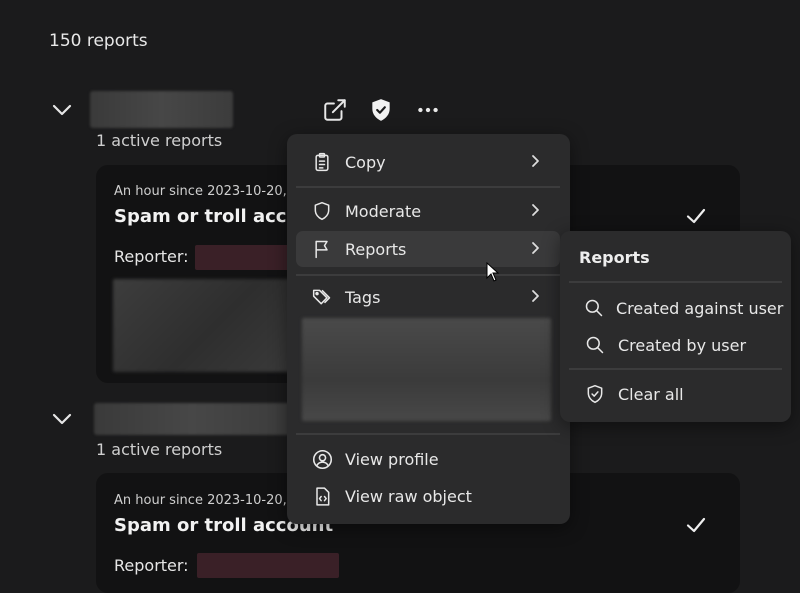 The height and width of the screenshot is (593, 800). Describe the element at coordinates (428, 249) in the screenshot. I see `menu-item-reports: Reports` at that location.